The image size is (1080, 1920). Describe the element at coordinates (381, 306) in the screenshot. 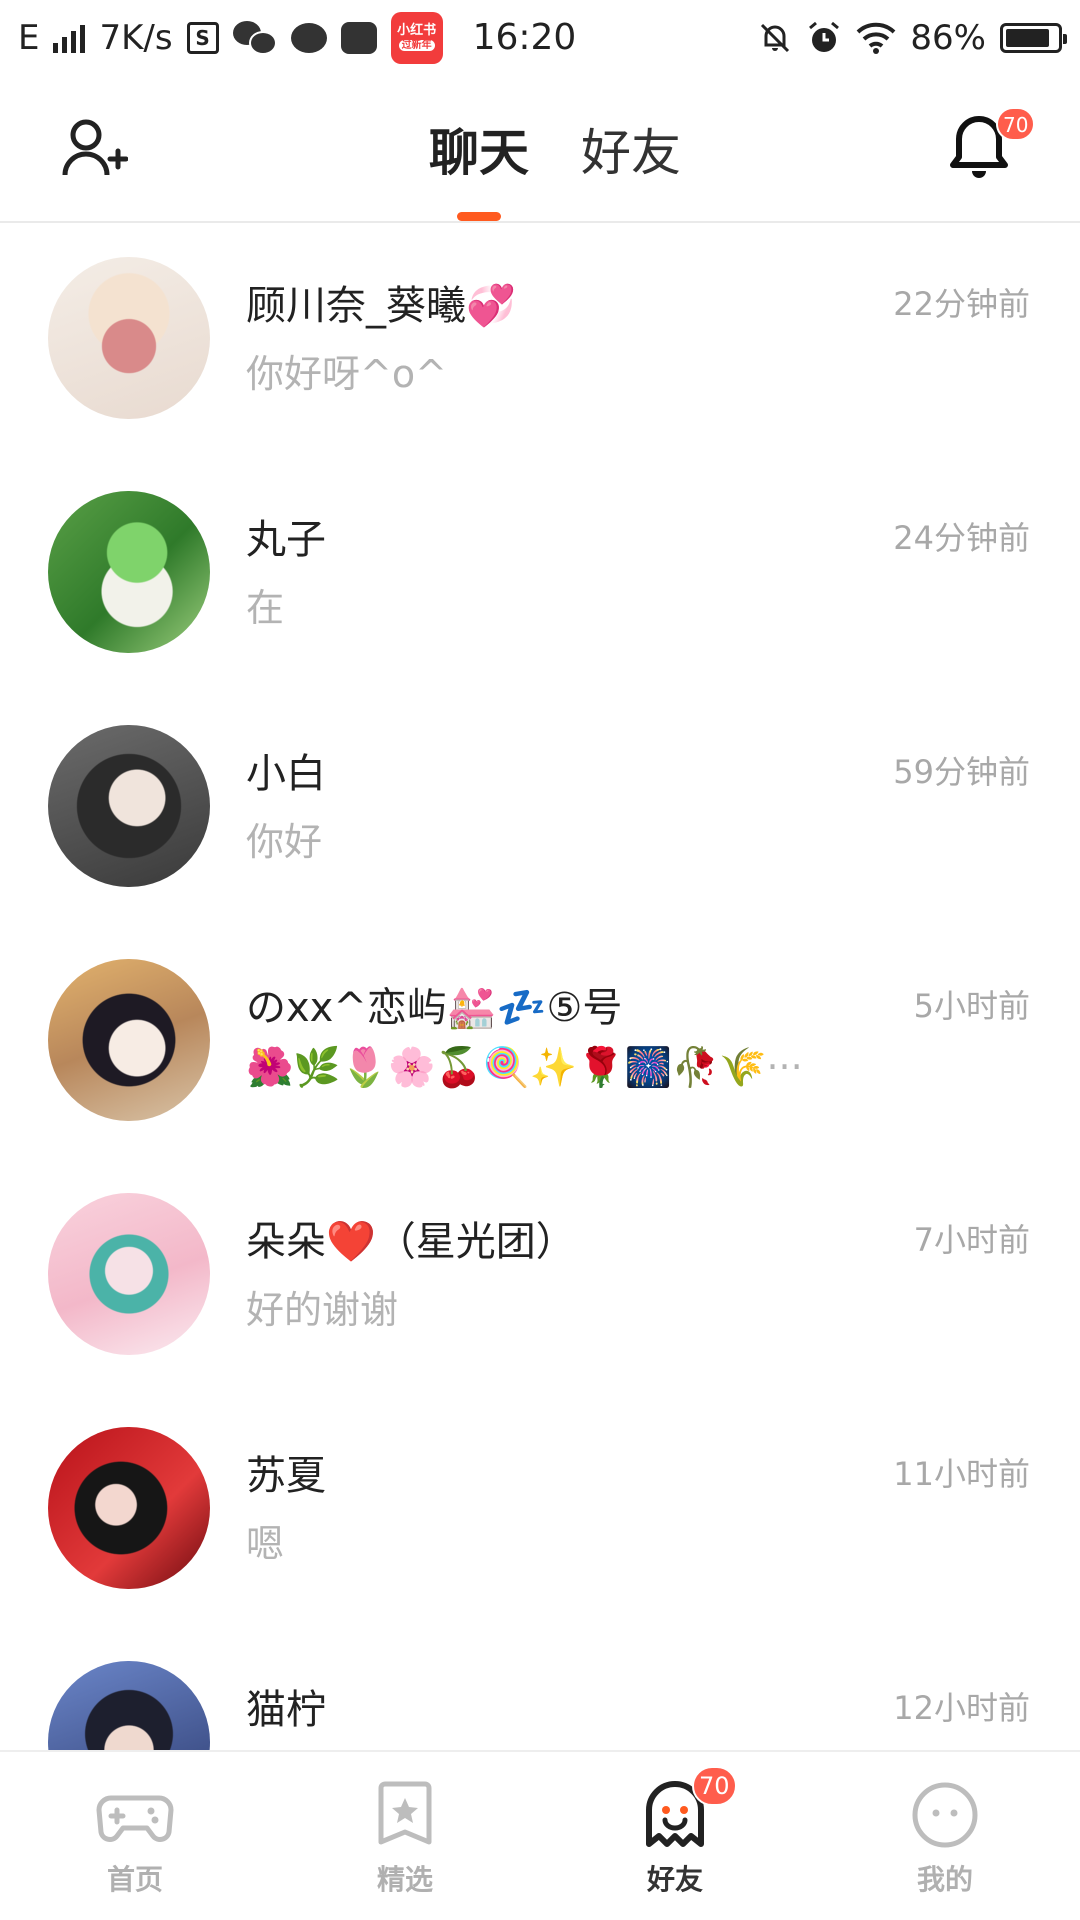

I see `chat-name: 顾川奈_葵曦💞` at that location.